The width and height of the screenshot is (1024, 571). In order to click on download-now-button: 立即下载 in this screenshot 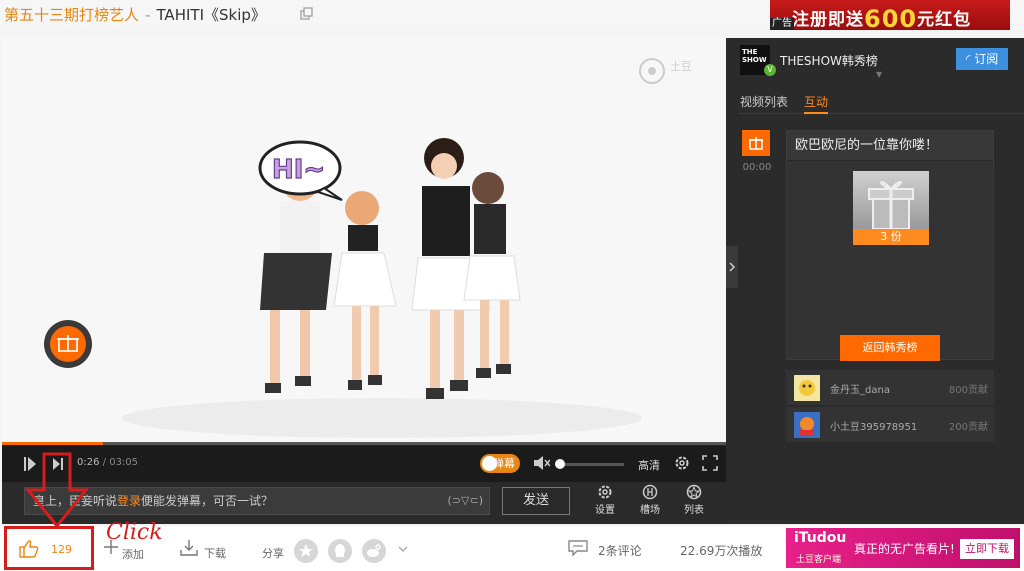, I will do `click(987, 549)`.